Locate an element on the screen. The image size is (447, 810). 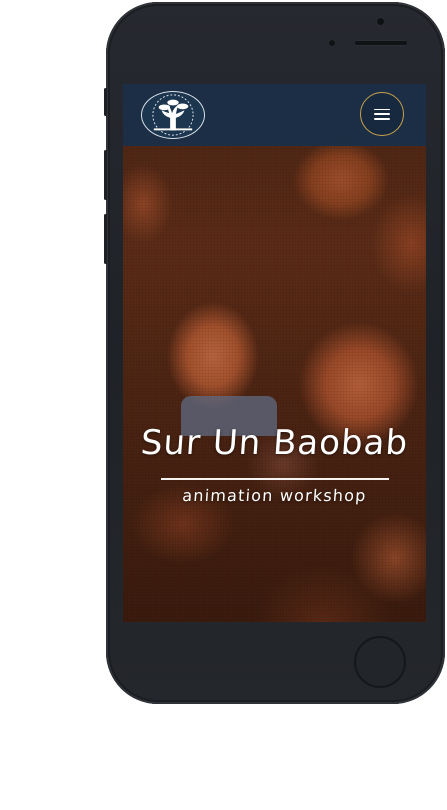
hamburger-icon is located at coordinates (382, 114).